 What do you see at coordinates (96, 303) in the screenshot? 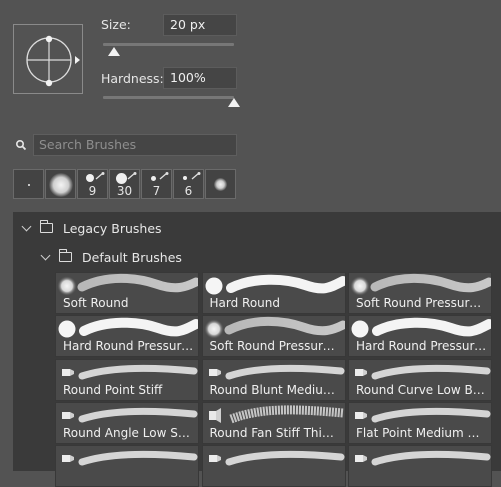
I see `brush-name: Soft Round` at bounding box center [96, 303].